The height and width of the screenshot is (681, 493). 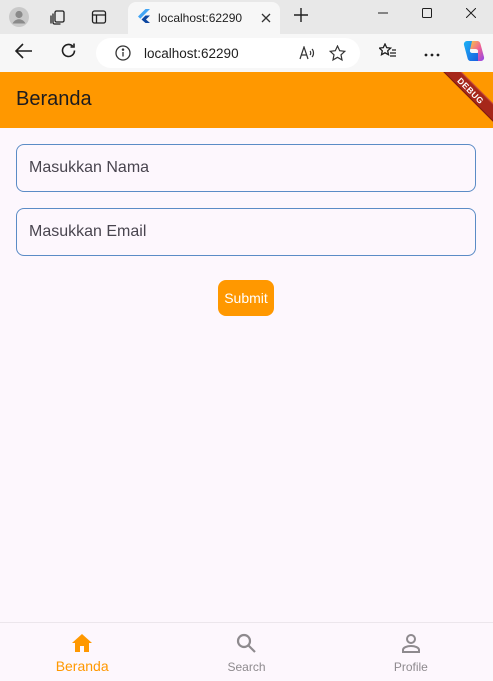 I want to click on close-window-button, so click(x=471, y=14).